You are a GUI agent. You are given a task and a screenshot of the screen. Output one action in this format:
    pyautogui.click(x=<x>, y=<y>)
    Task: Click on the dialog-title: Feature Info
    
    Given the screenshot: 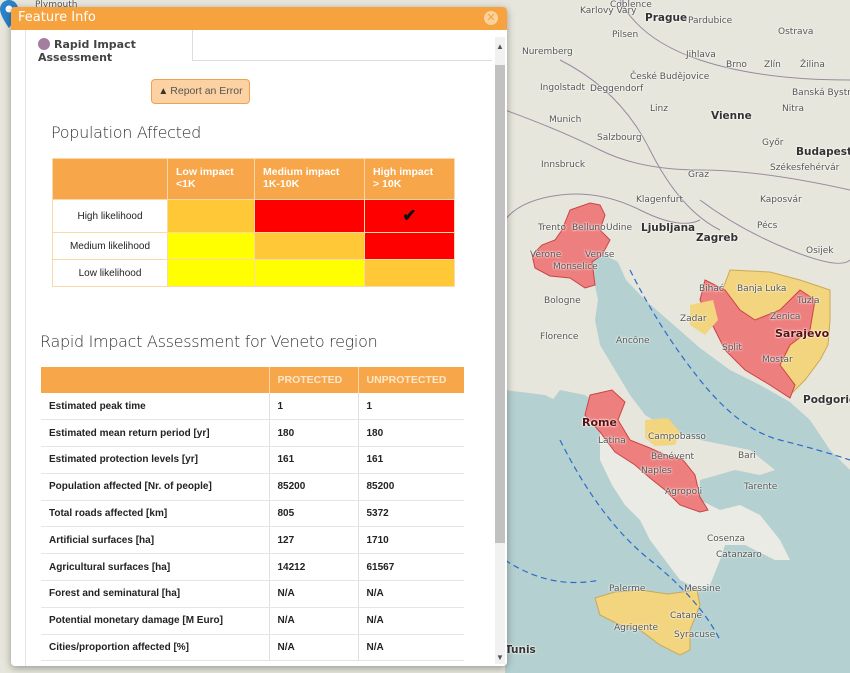 What is the action you would take?
    pyautogui.click(x=57, y=17)
    